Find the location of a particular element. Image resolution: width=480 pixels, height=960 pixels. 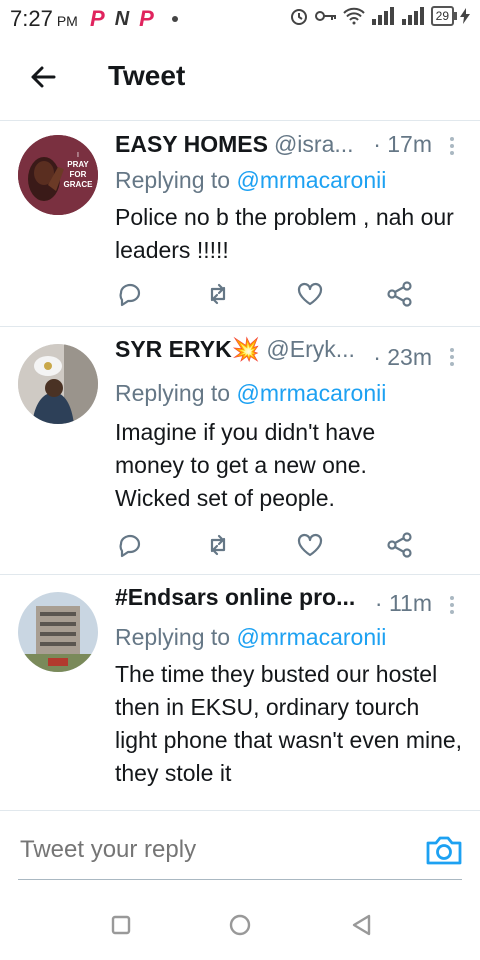

tweet-time: · 11m is located at coordinates (403, 603).